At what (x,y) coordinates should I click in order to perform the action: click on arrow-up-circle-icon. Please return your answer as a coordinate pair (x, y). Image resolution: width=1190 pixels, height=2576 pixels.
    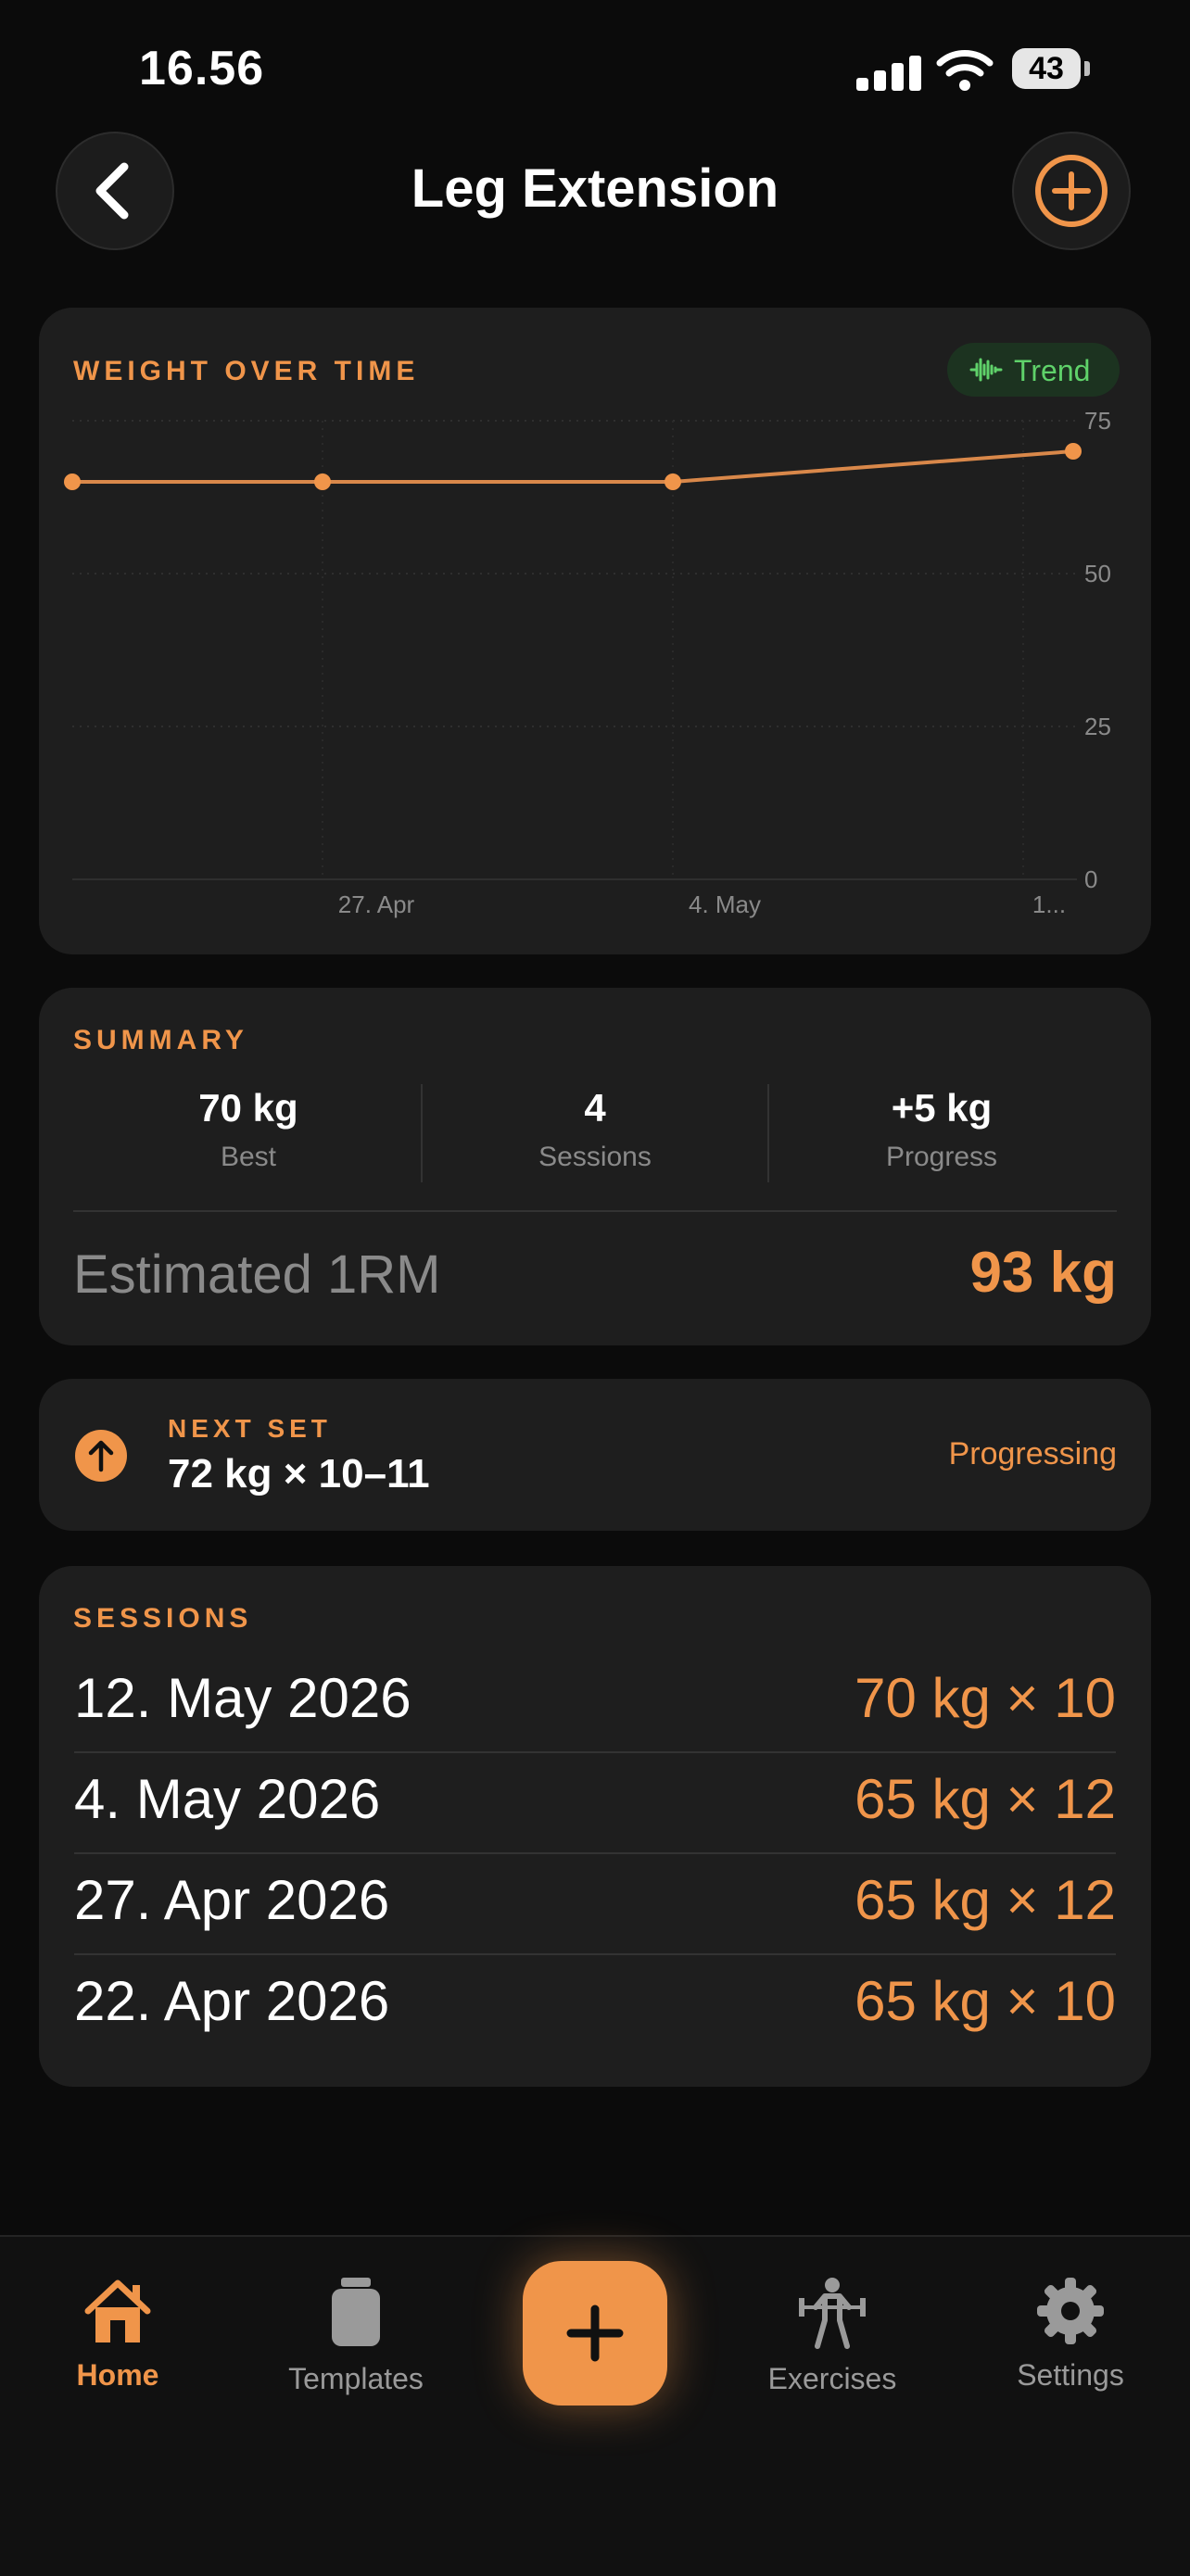
    Looking at the image, I should click on (101, 1456).